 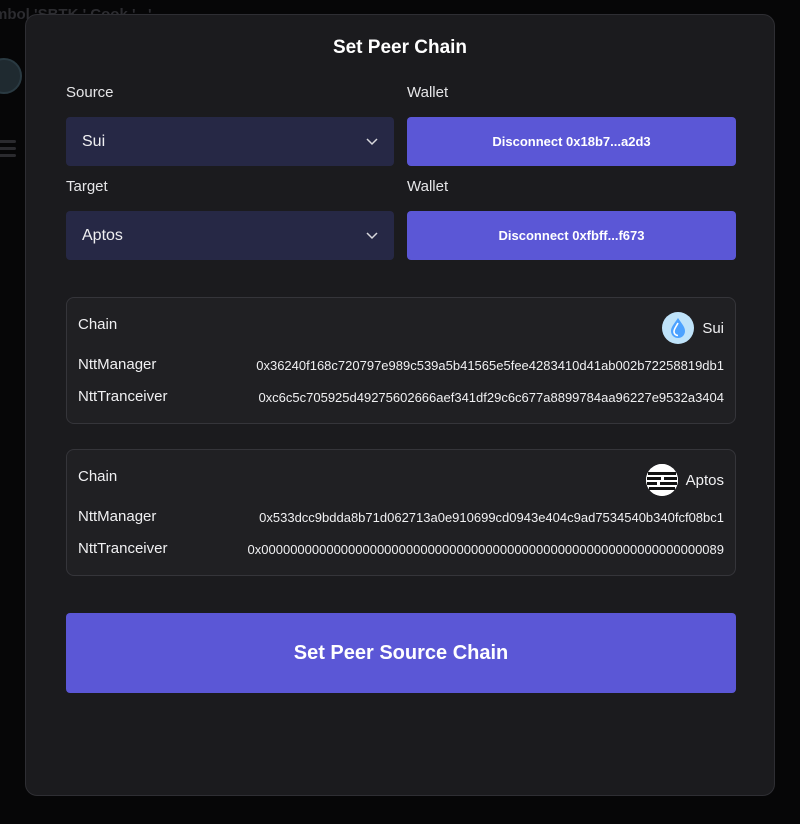 What do you see at coordinates (94, 141) in the screenshot?
I see `source-chain-value: Sui` at bounding box center [94, 141].